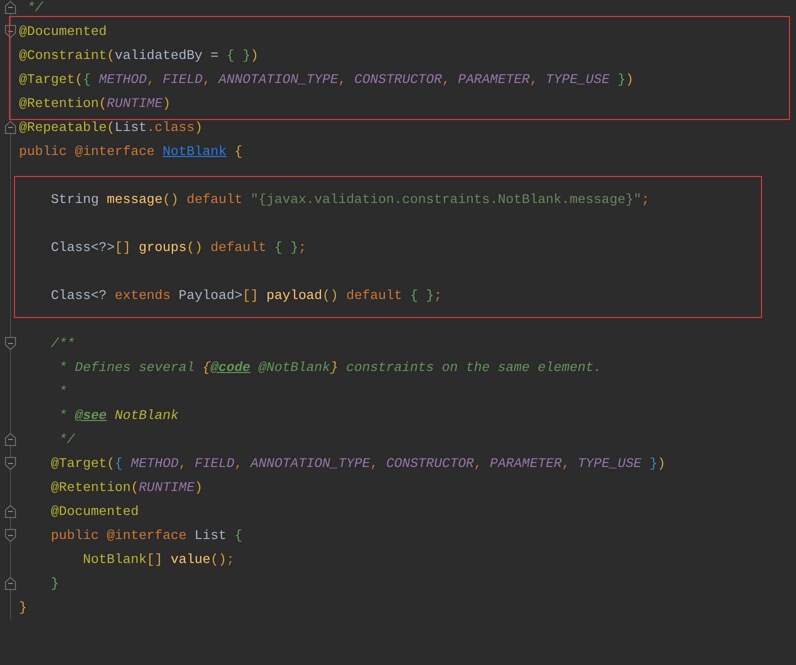 This screenshot has width=796, height=665. What do you see at coordinates (62, 392) in the screenshot?
I see `code-line: *` at bounding box center [62, 392].